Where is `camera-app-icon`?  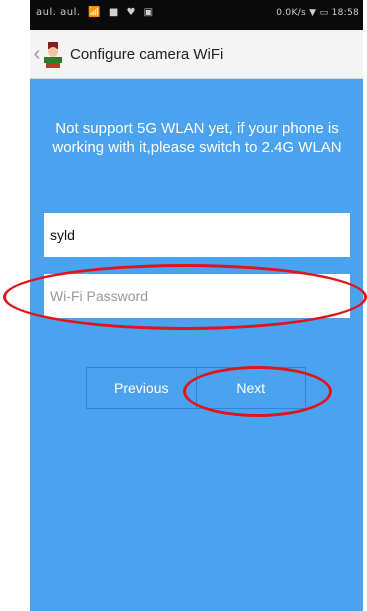
camera-app-icon is located at coordinates (53, 55).